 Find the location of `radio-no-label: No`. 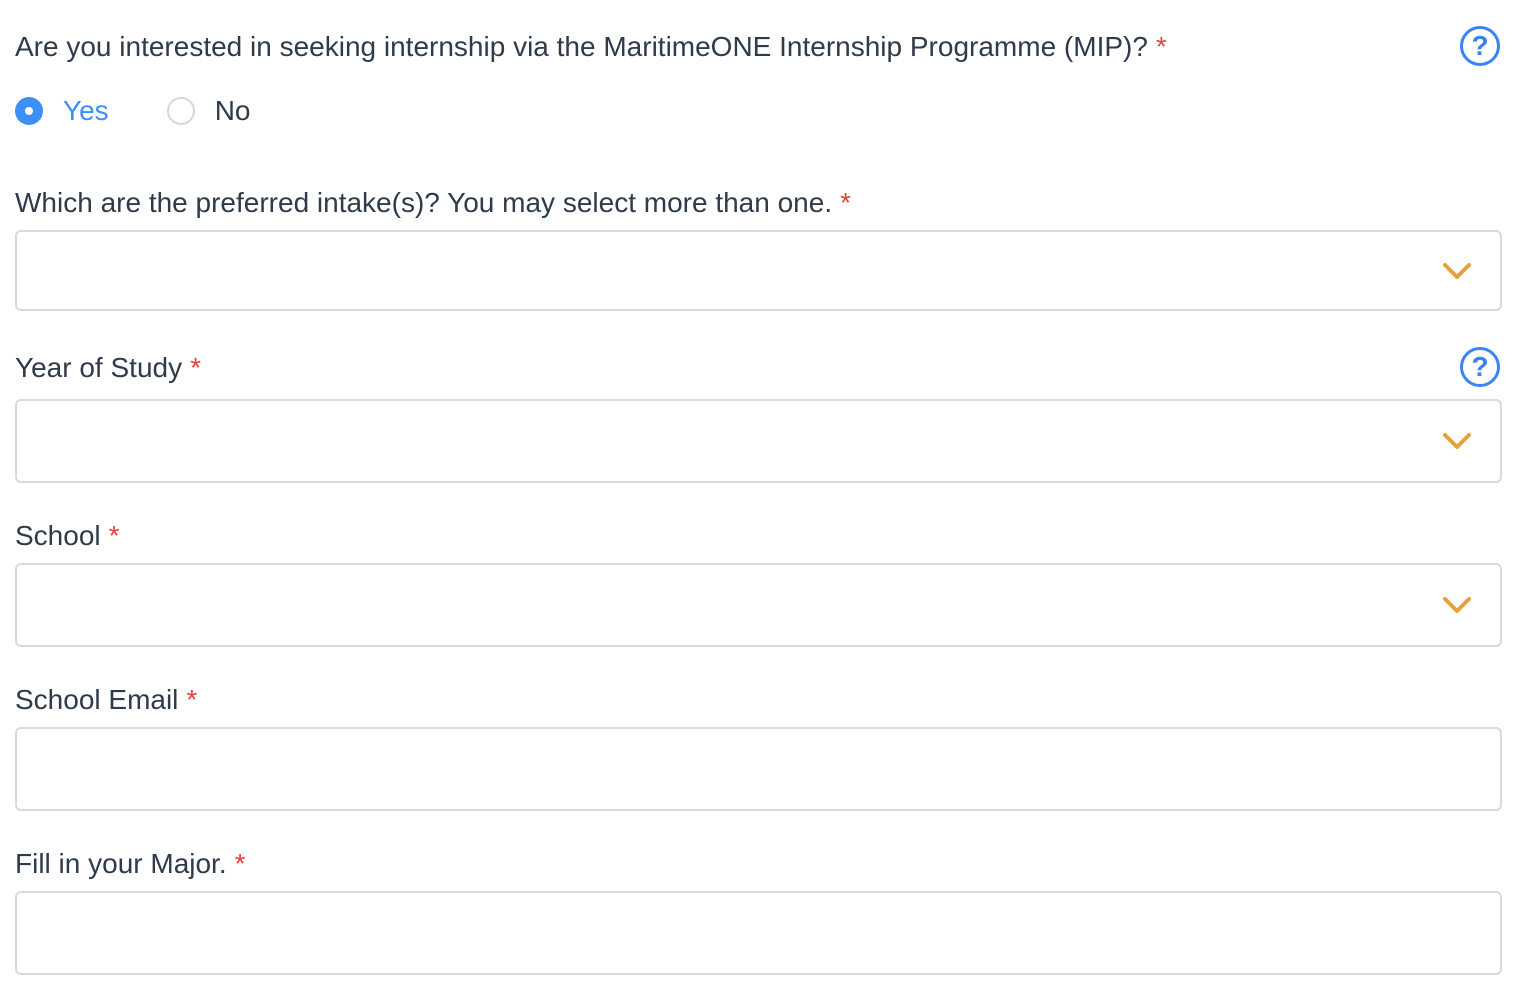

radio-no-label: No is located at coordinates (233, 111).